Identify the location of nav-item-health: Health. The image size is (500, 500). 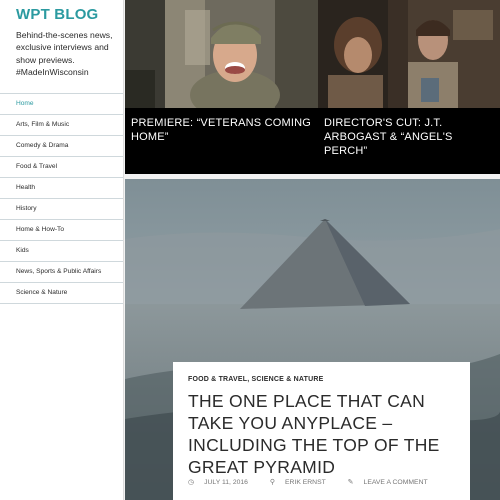
(61, 187).